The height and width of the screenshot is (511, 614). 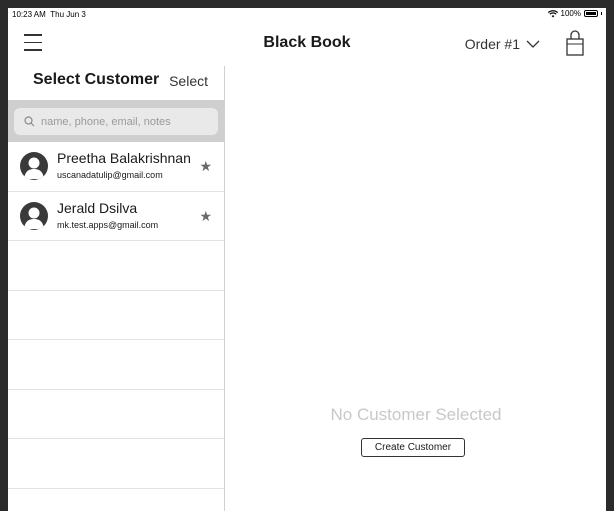 What do you see at coordinates (96, 79) in the screenshot?
I see `sidebar-title: Select Customer` at bounding box center [96, 79].